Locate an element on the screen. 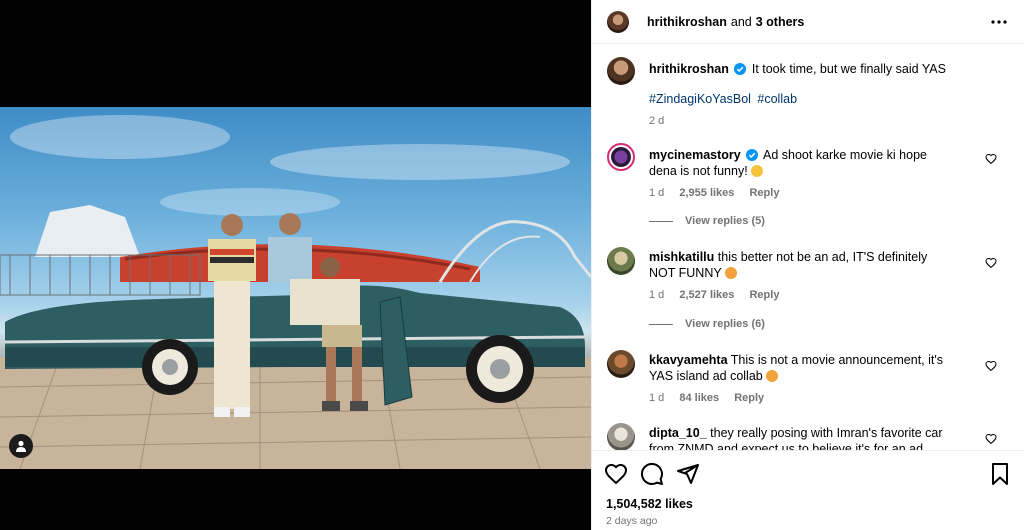 This screenshot has height=530, width=1024. view-replies-button: View replies (5) is located at coordinates (707, 221).